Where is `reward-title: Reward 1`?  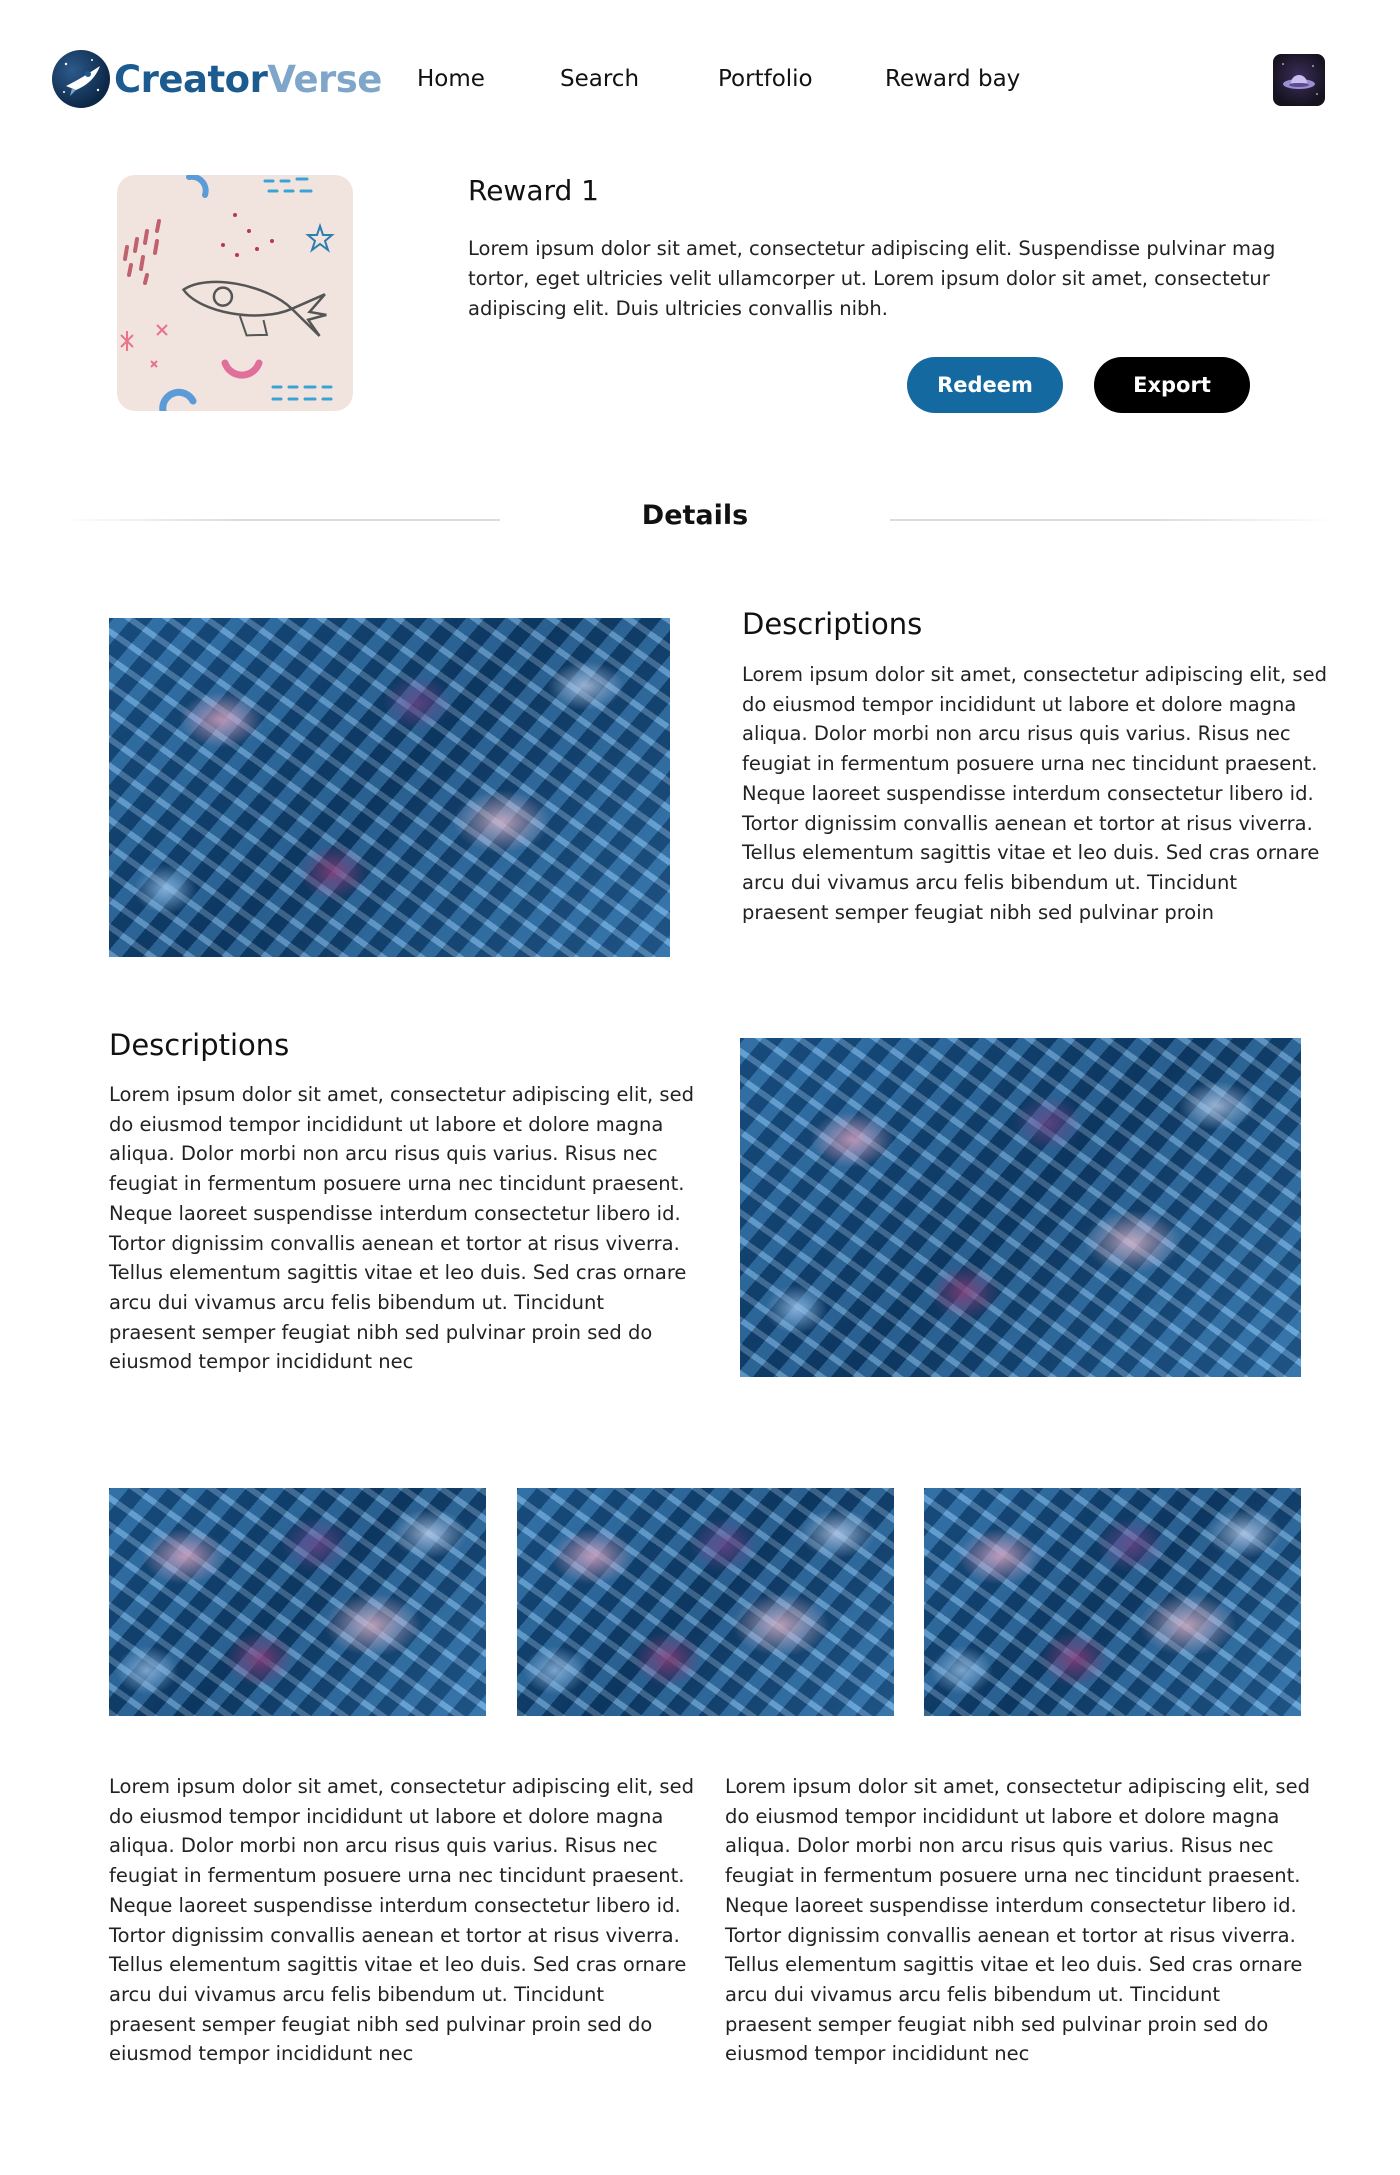 reward-title: Reward 1 is located at coordinates (533, 190).